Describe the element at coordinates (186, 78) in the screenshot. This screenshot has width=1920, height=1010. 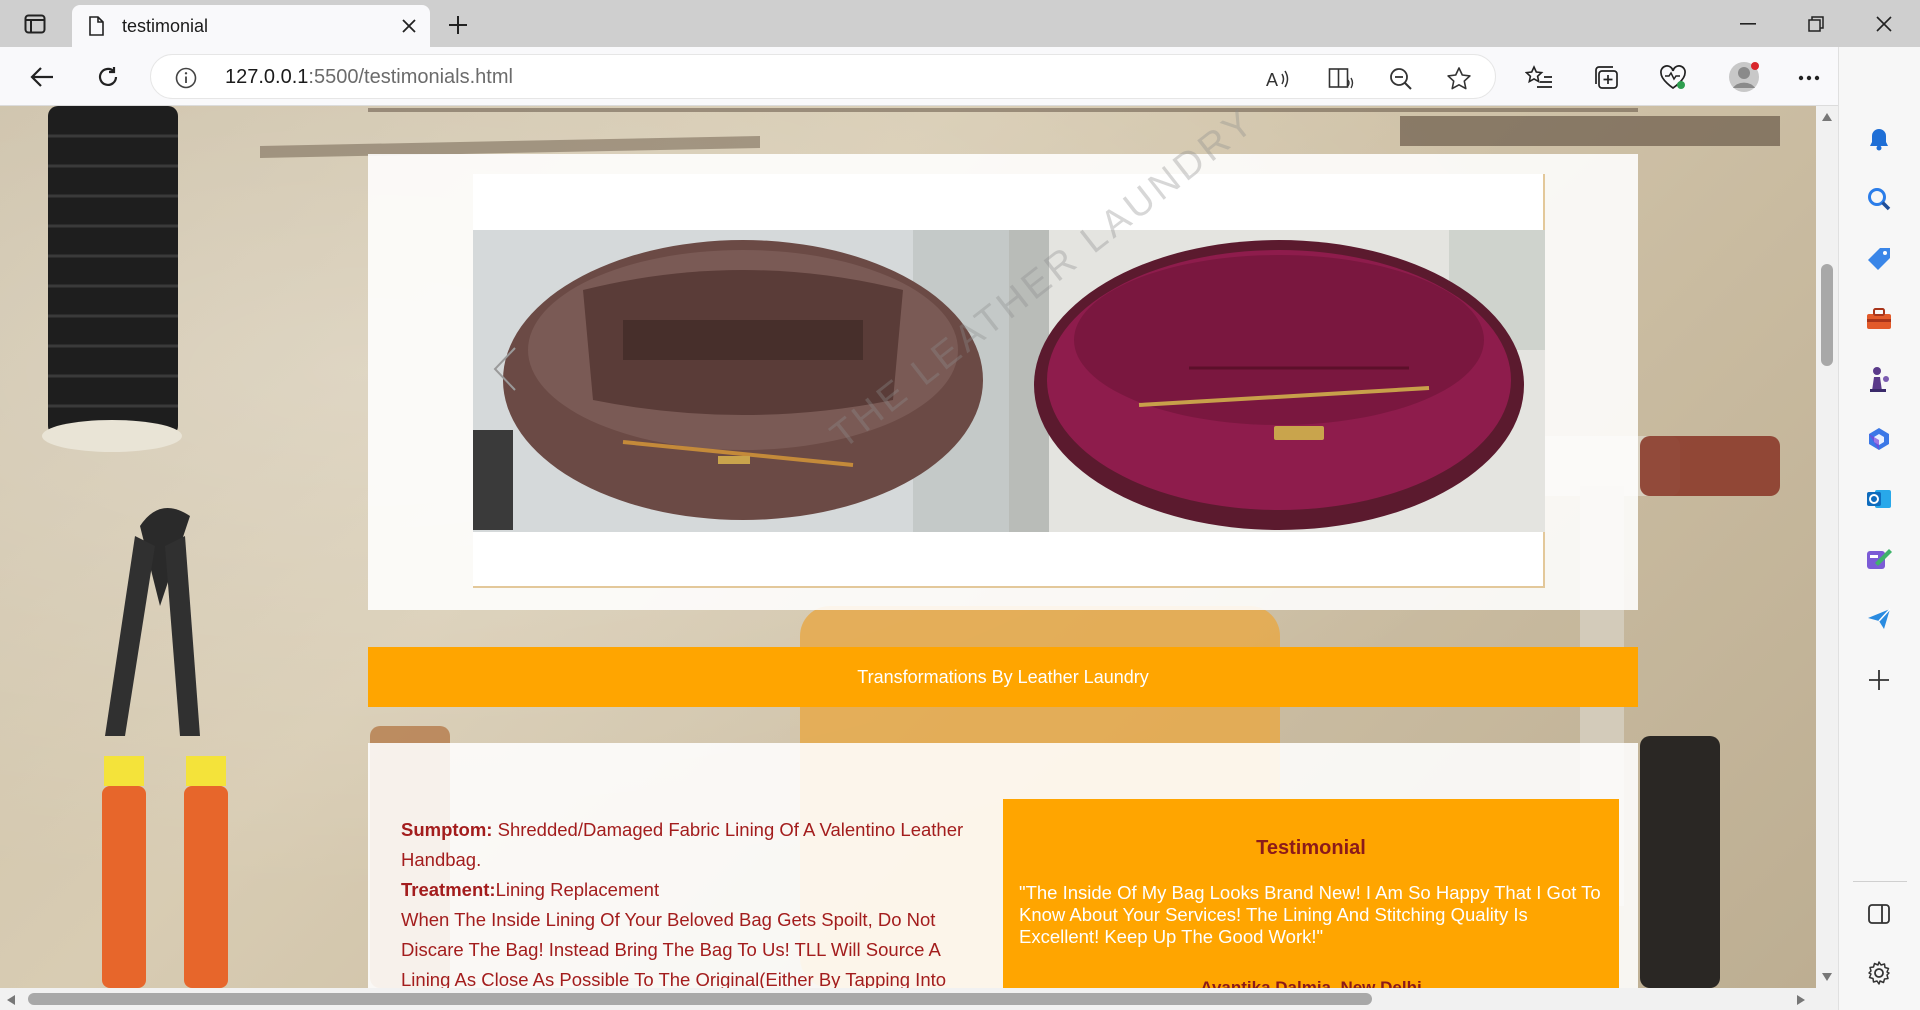
I see `info-icon` at that location.